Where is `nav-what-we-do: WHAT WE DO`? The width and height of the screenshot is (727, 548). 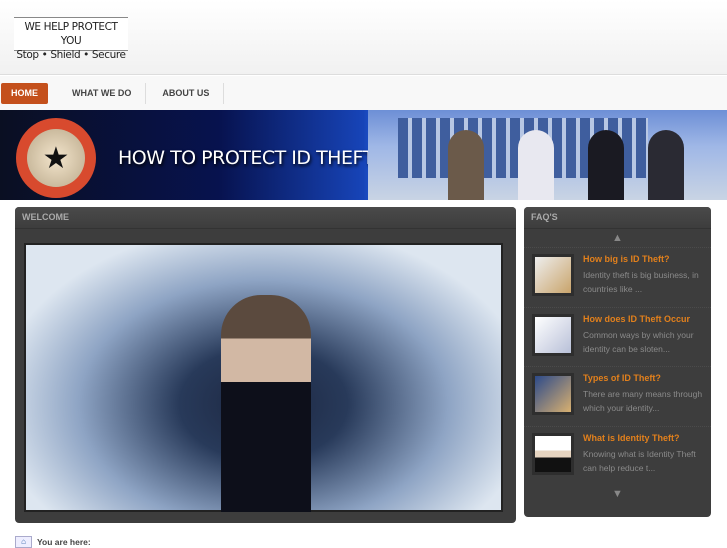
nav-what-we-do: WHAT WE DO is located at coordinates (102, 93).